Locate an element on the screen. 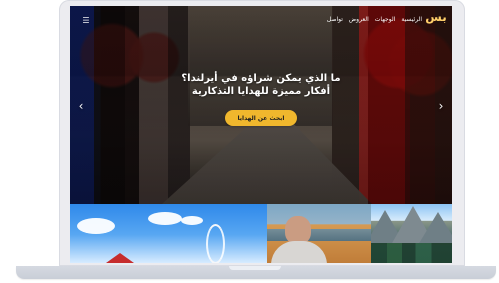 This screenshot has height=283, width=499. nav-item-home: الرئيسية is located at coordinates (411, 20).